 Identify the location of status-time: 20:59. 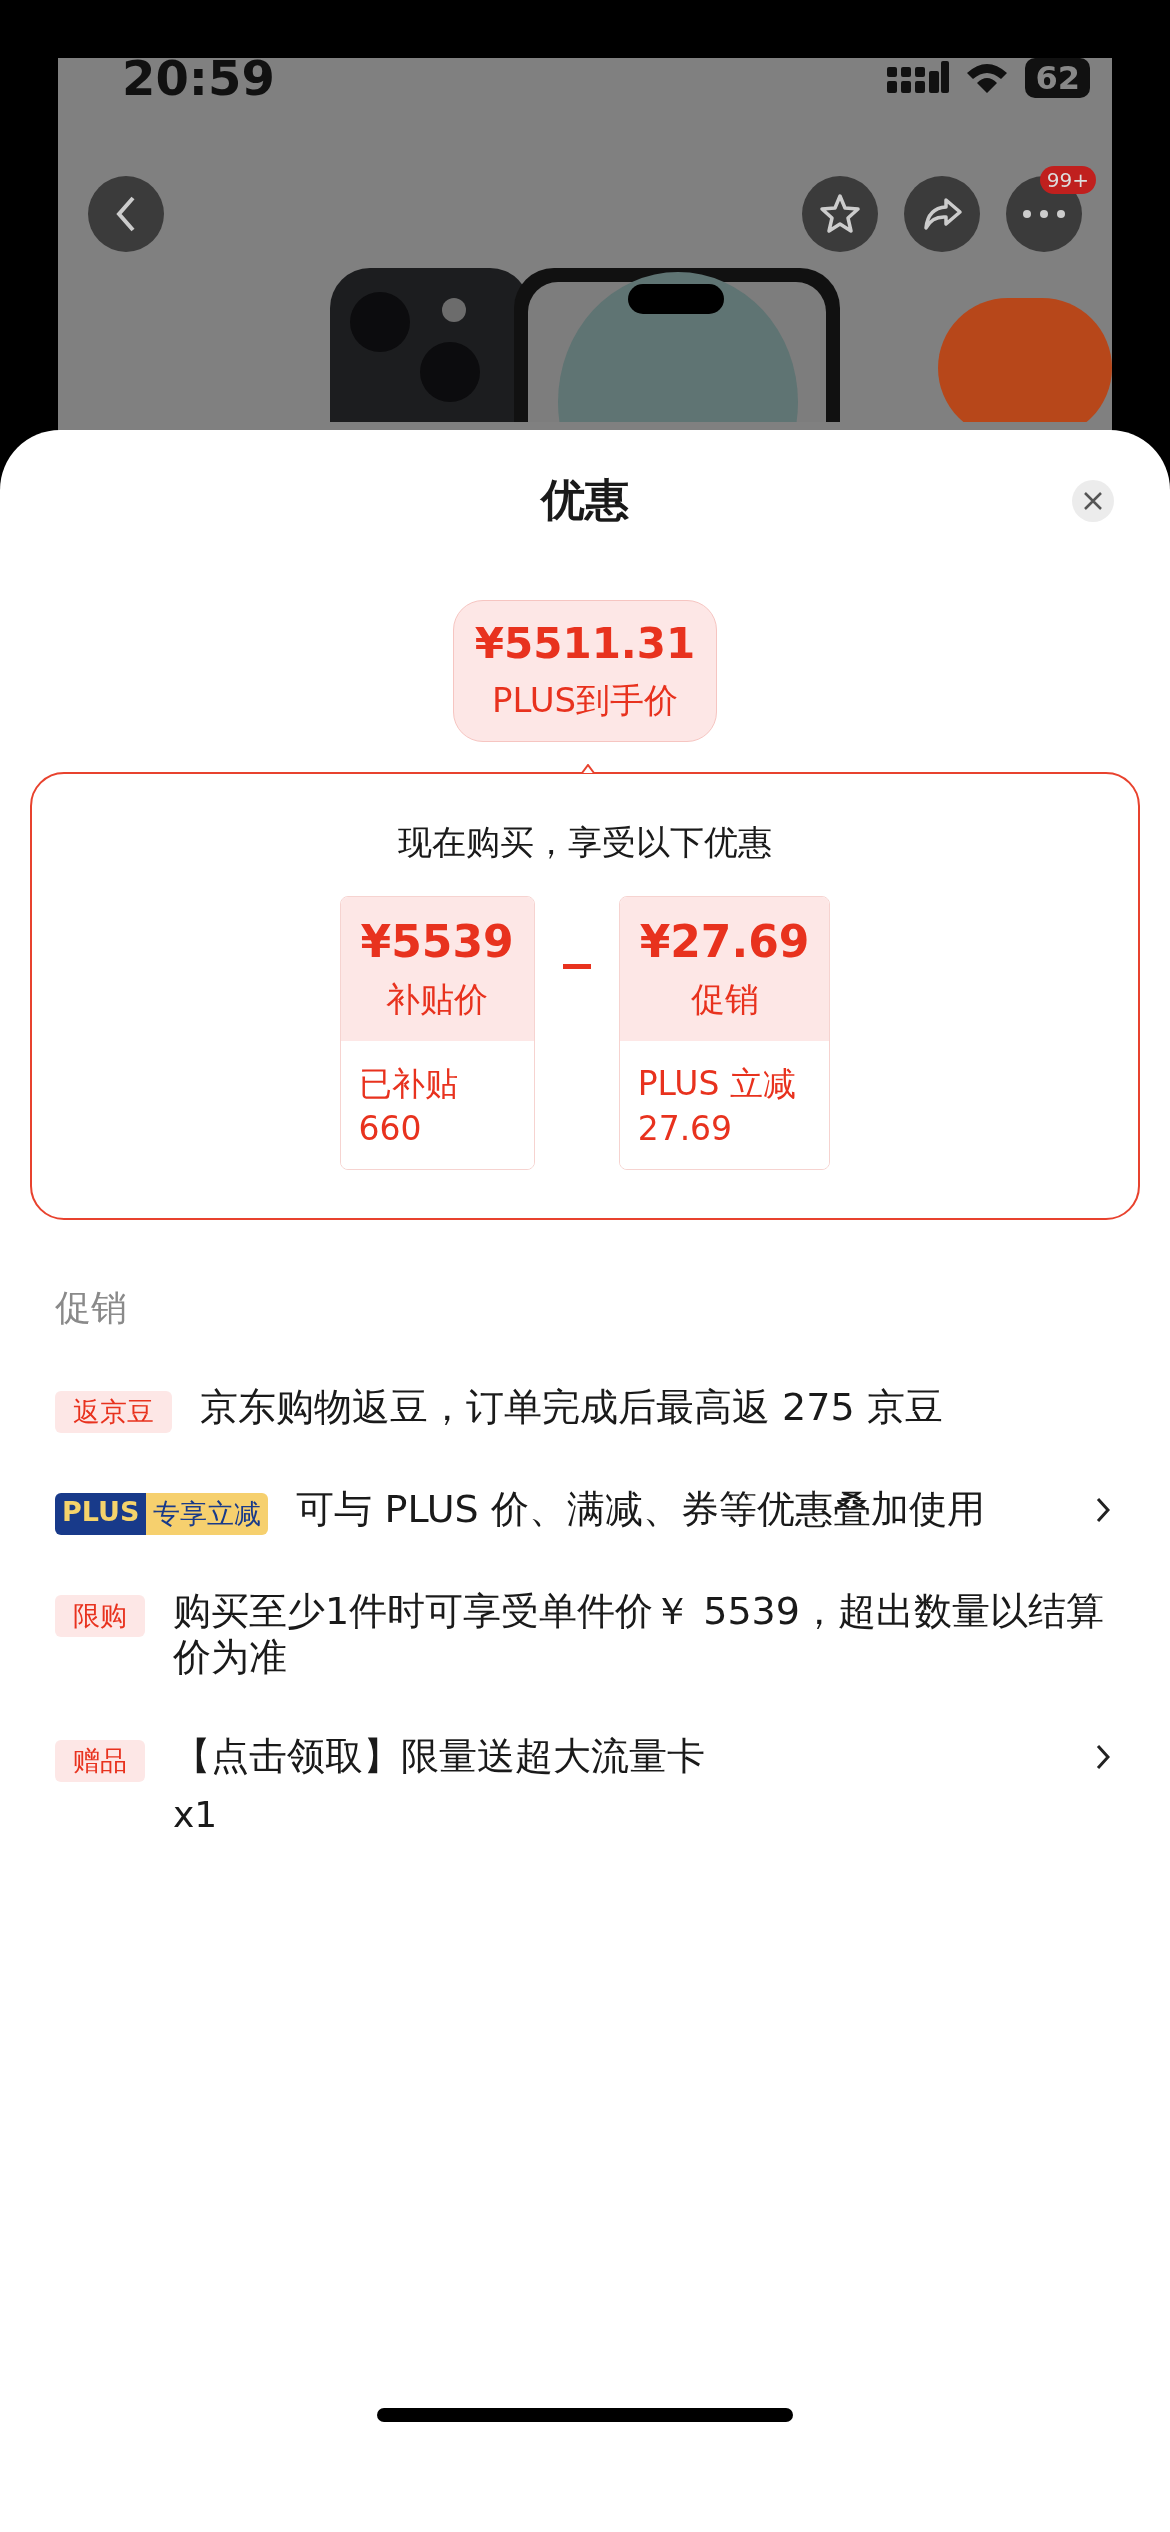
(198, 78).